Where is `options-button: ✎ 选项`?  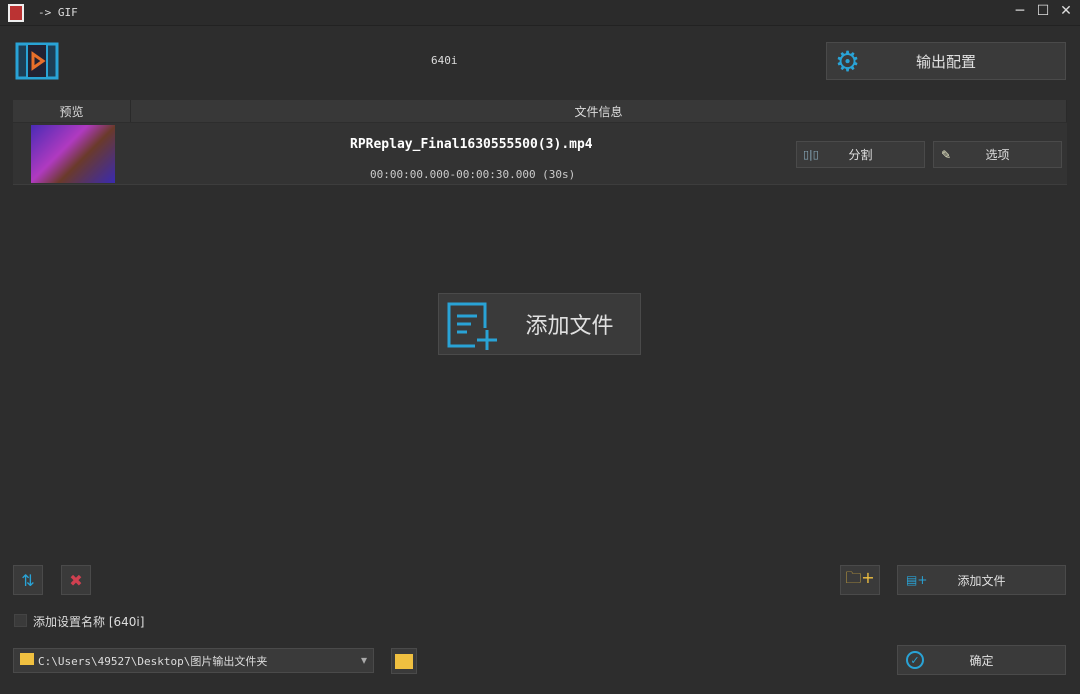 options-button: ✎ 选项 is located at coordinates (997, 154).